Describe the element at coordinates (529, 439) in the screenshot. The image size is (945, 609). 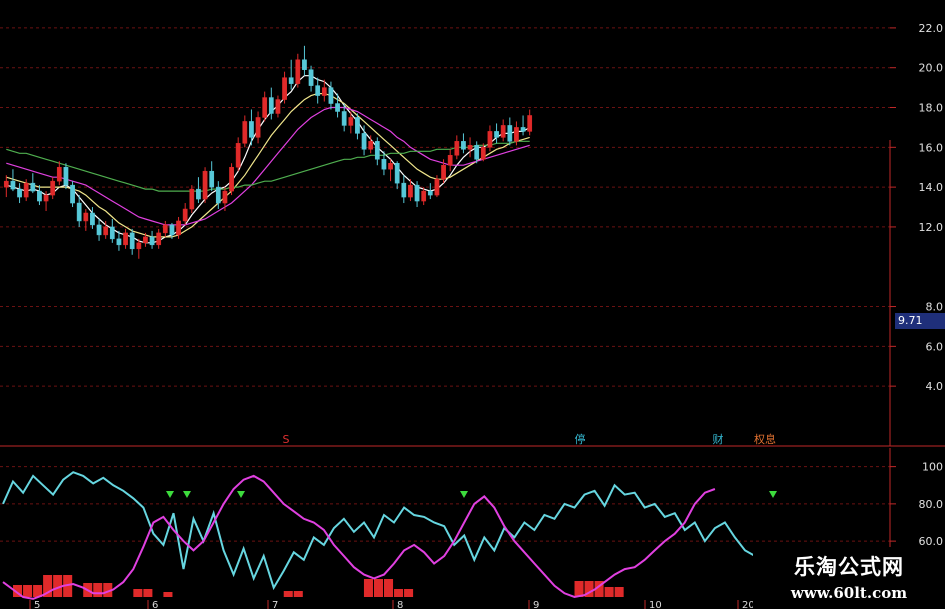
I see `panel-markers: S 停 财 权息` at that location.